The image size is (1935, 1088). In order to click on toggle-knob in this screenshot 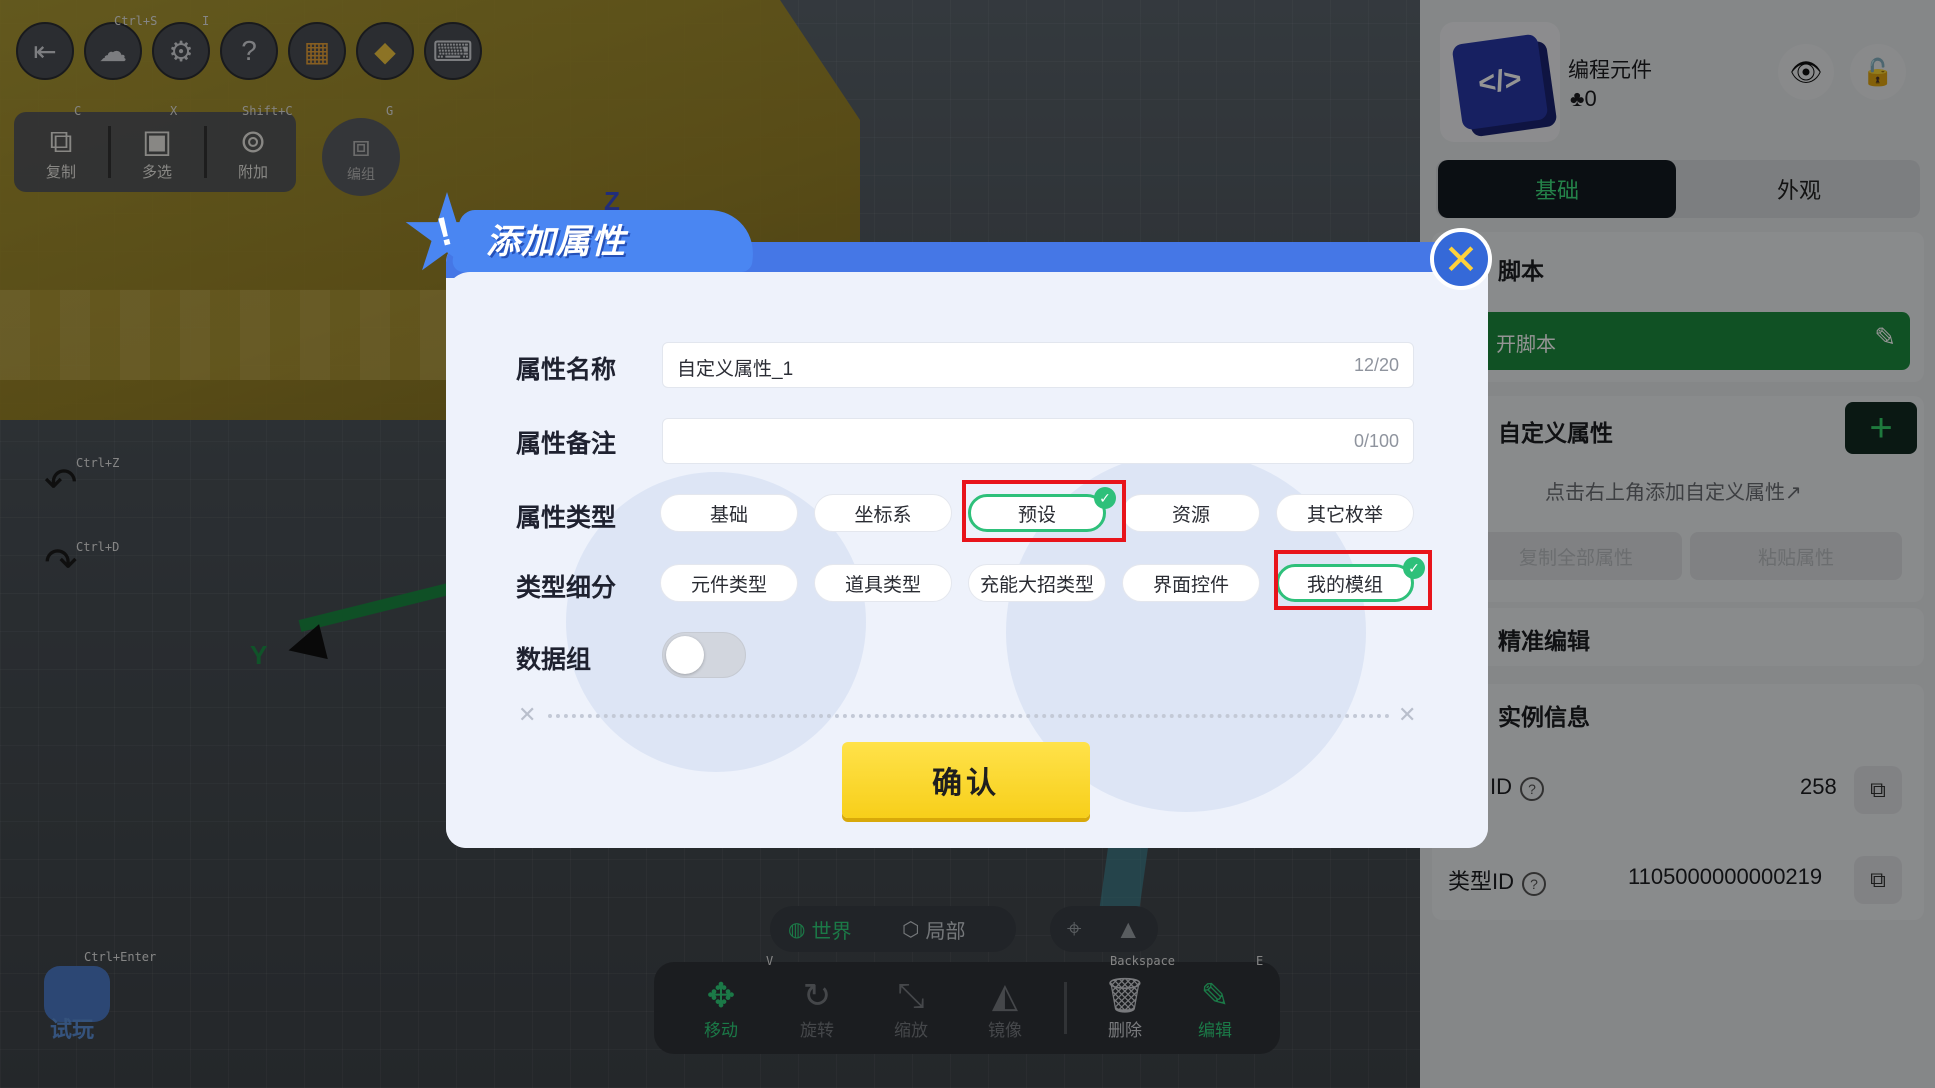, I will do `click(685, 655)`.